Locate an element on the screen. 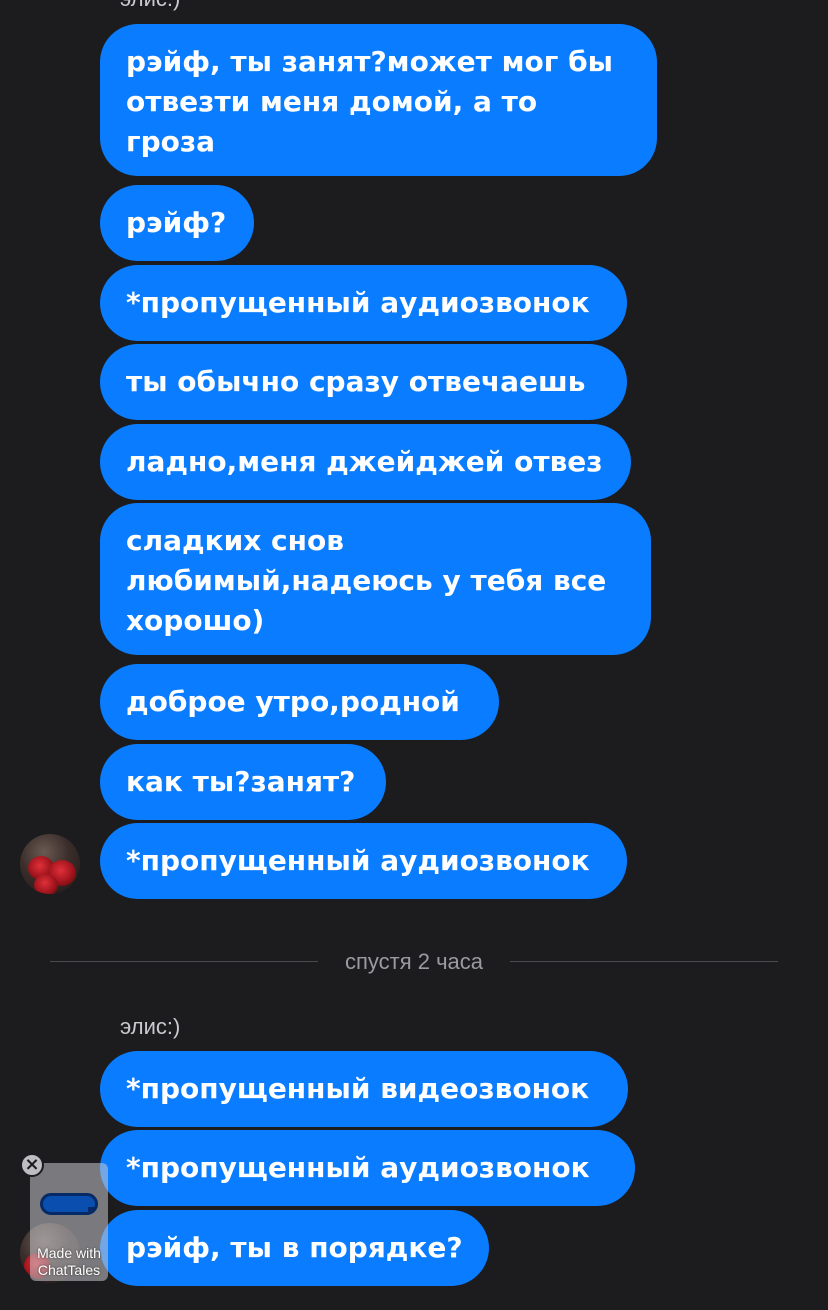 This screenshot has height=1310, width=828. watermark-line1: Made with is located at coordinates (69, 1253).